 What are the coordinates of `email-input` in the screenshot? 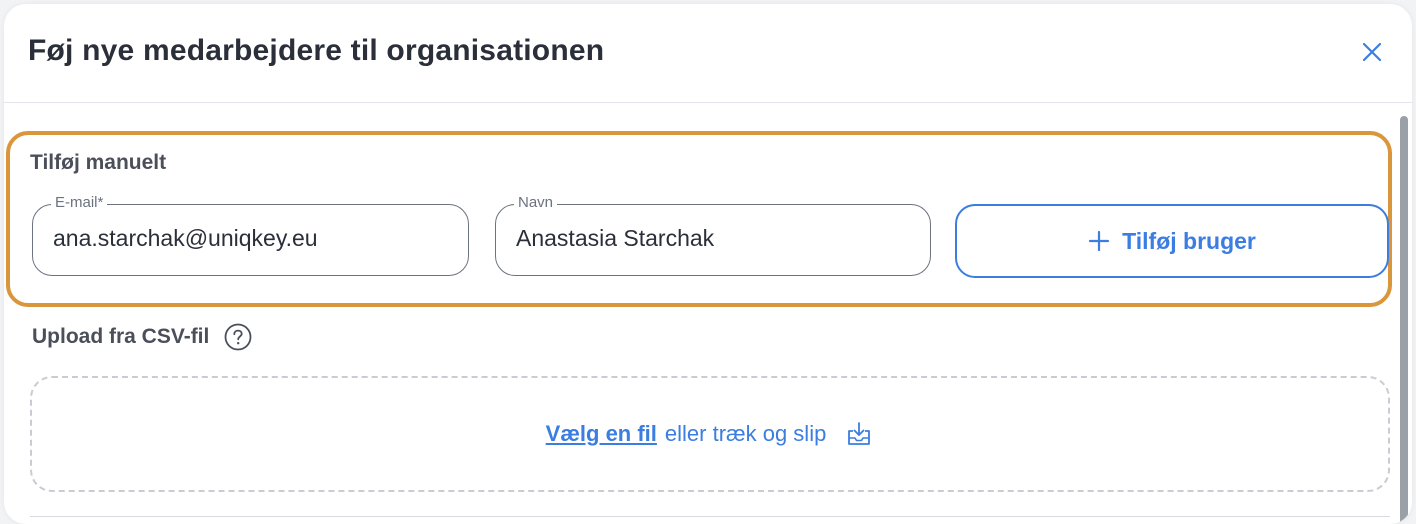 It's located at (252, 238).